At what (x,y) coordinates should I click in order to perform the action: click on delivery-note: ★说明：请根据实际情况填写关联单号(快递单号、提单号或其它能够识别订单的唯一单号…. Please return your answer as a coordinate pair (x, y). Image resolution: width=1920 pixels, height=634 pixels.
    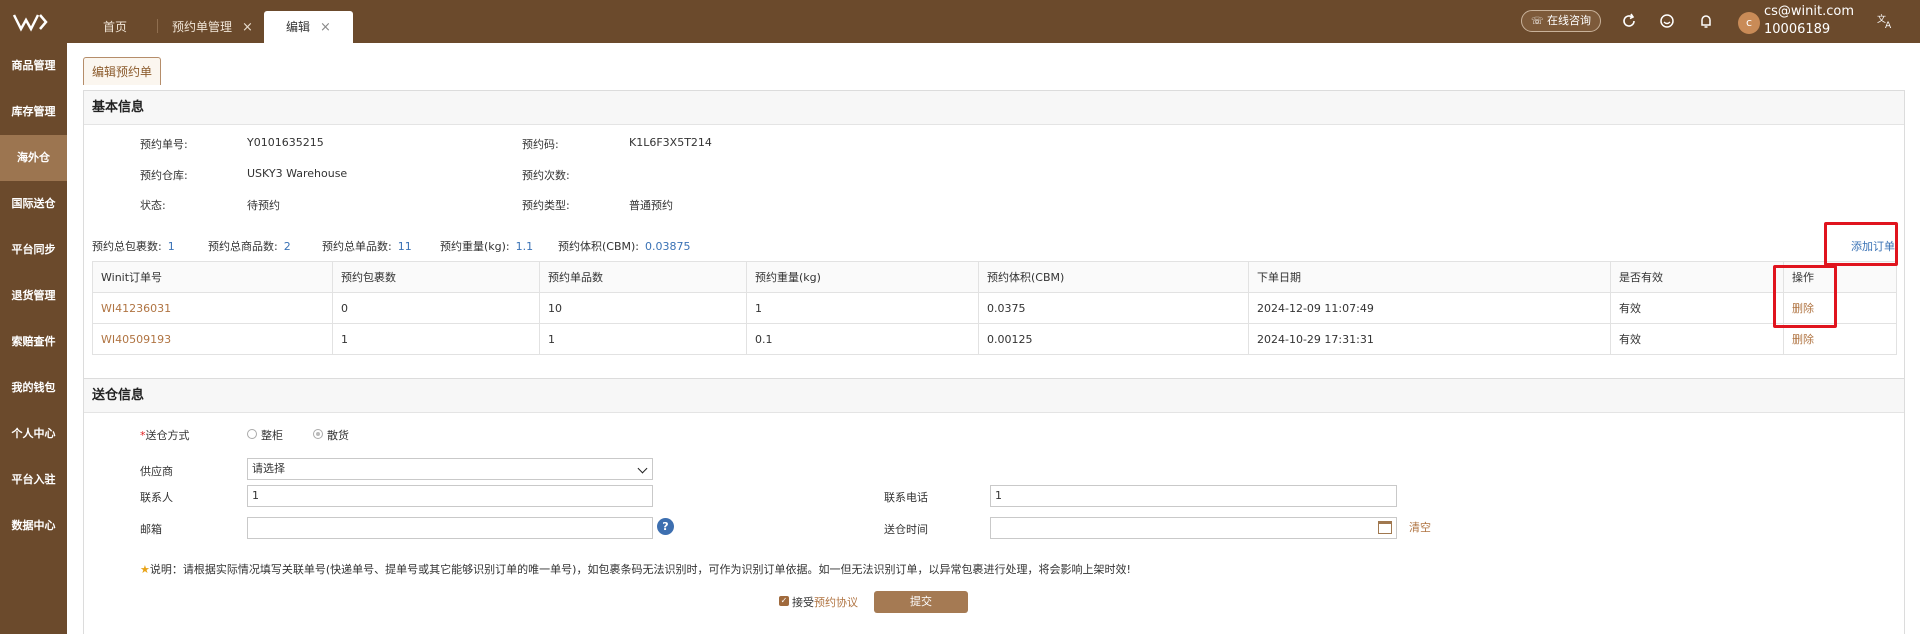
    Looking at the image, I should click on (635, 569).